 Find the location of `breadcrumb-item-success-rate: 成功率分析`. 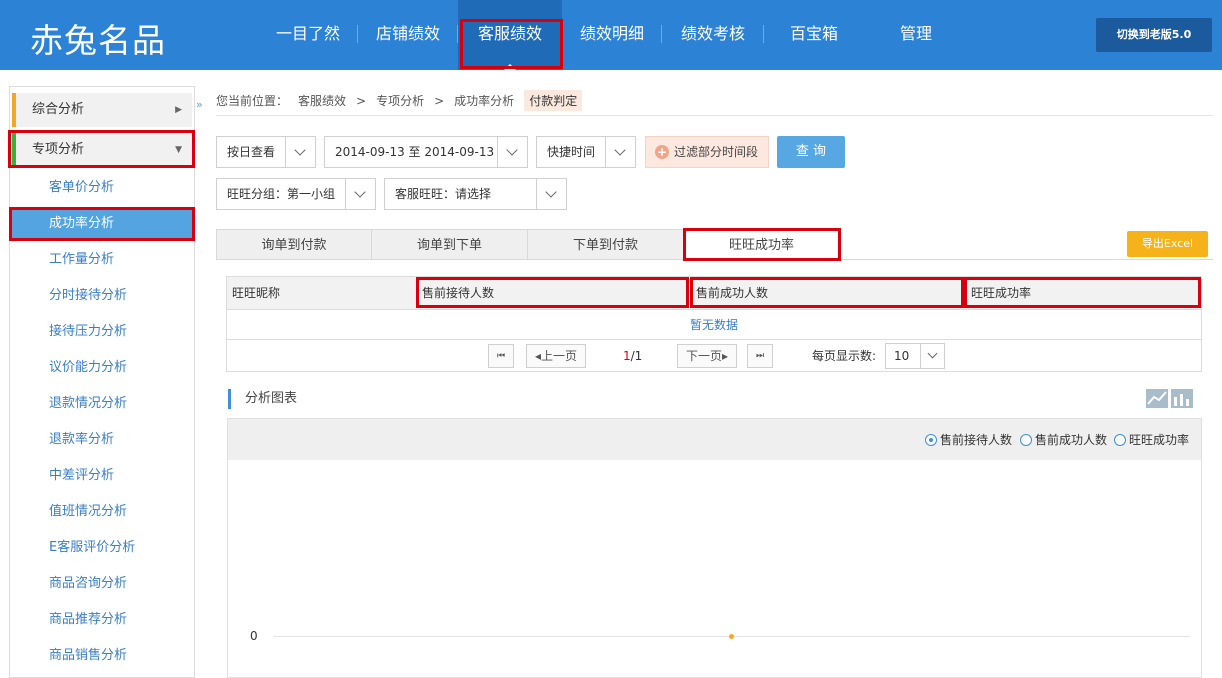

breadcrumb-item-success-rate: 成功率分析 is located at coordinates (484, 100).